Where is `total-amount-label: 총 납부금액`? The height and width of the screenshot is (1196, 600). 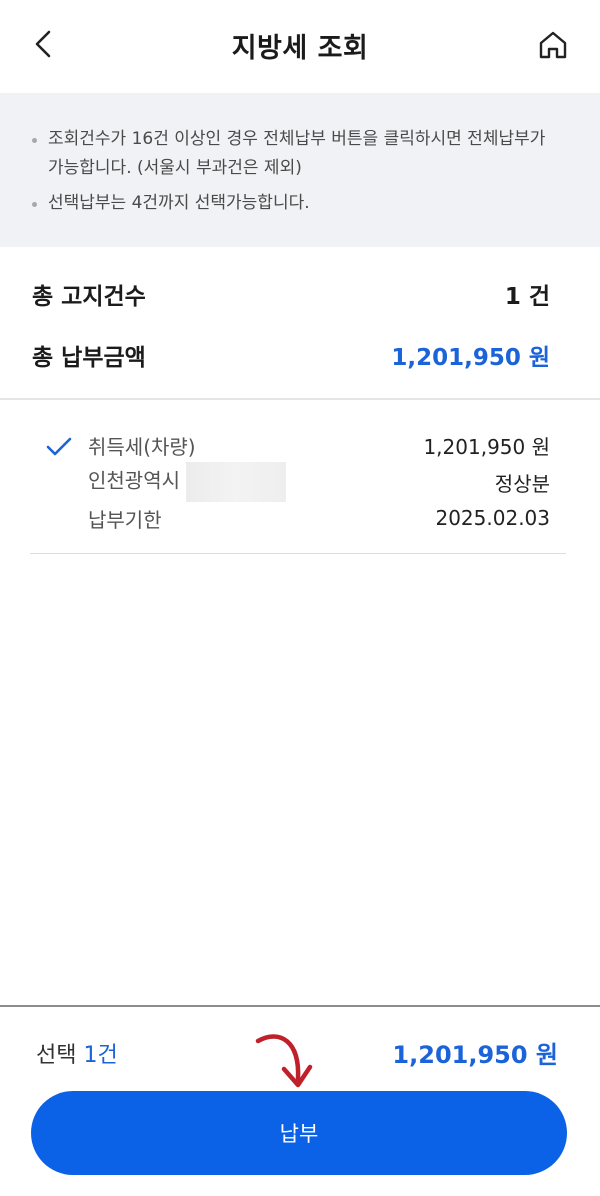
total-amount-label: 총 납부금액 is located at coordinates (89, 358).